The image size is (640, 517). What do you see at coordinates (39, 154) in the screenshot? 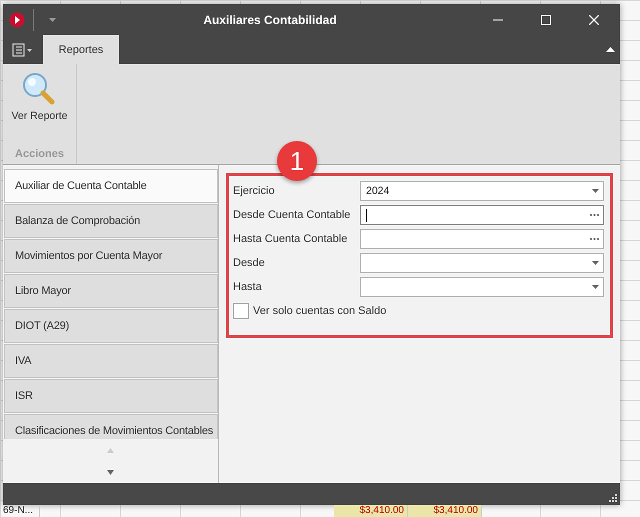
I see `group-label: Acciones` at bounding box center [39, 154].